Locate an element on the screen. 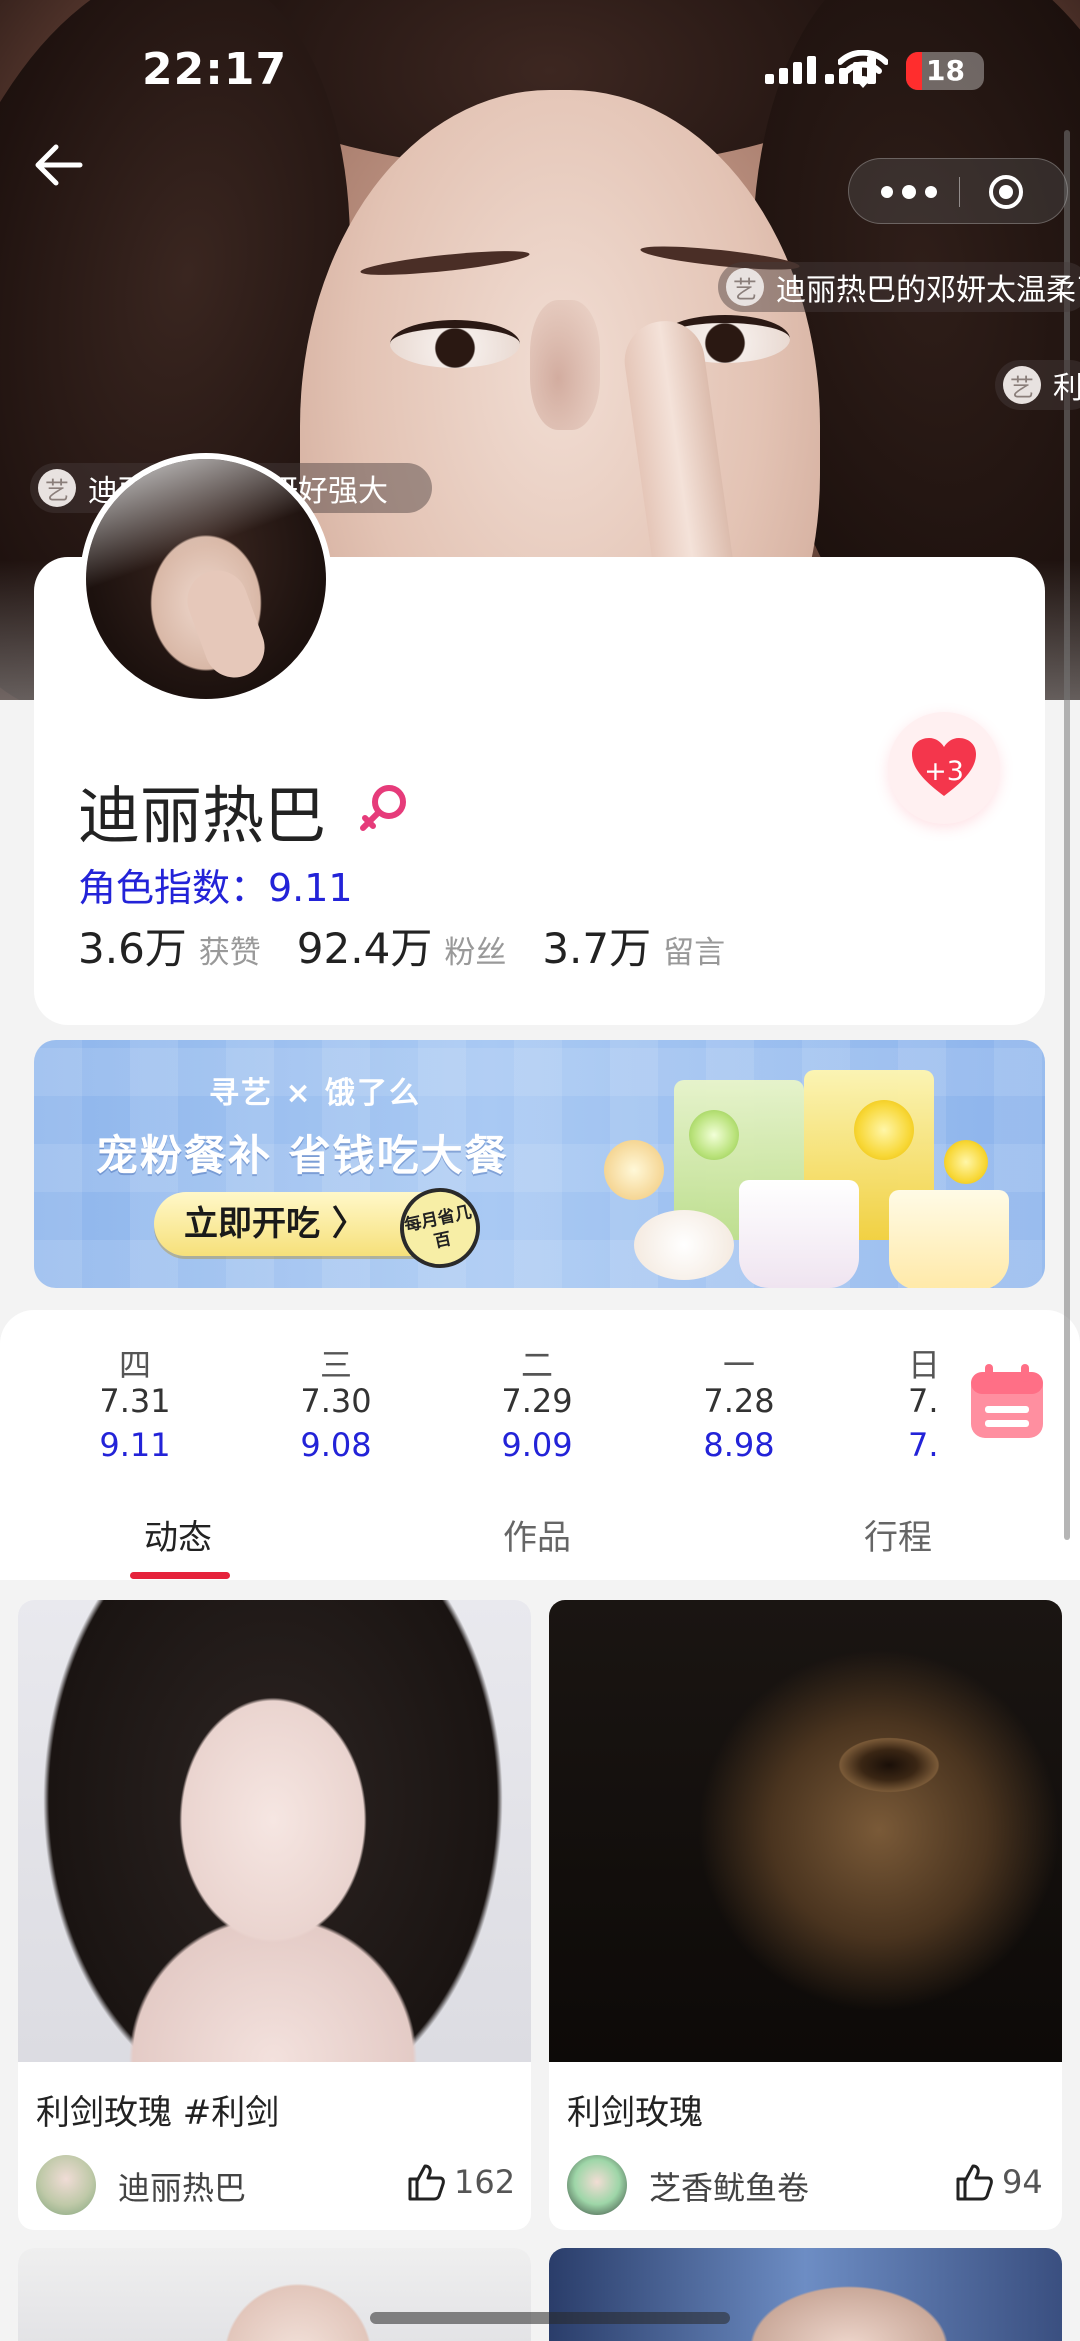 The height and width of the screenshot is (2341, 1080). content-tabs: 动态 作品 行程 is located at coordinates (540, 1535).